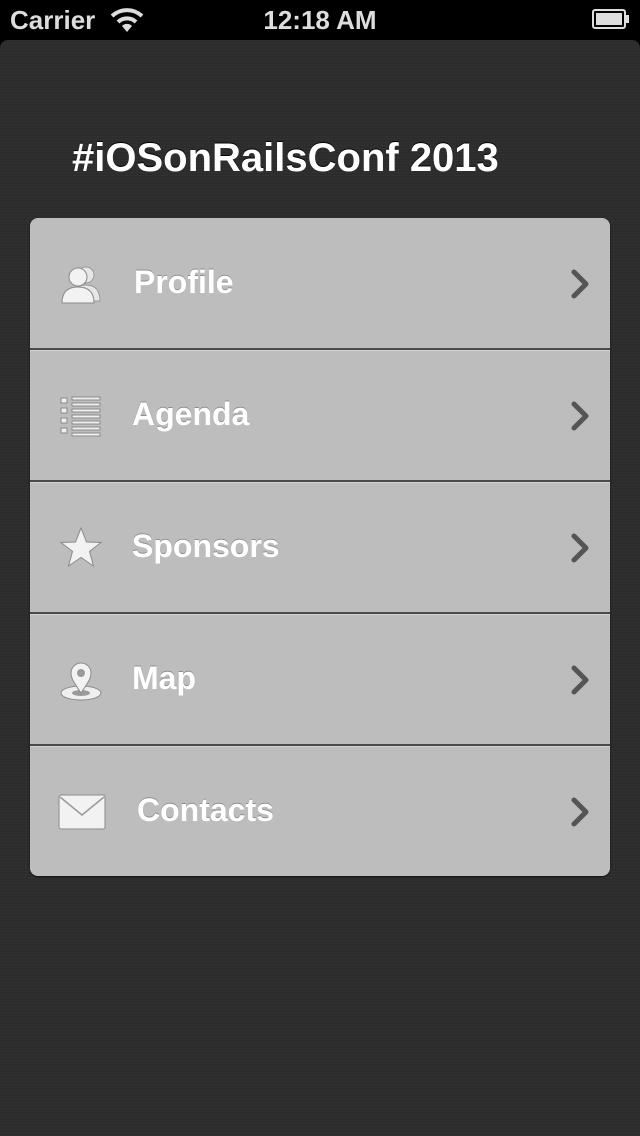 The width and height of the screenshot is (640, 1136). Describe the element at coordinates (82, 812) in the screenshot. I see `envelope-icon` at that location.